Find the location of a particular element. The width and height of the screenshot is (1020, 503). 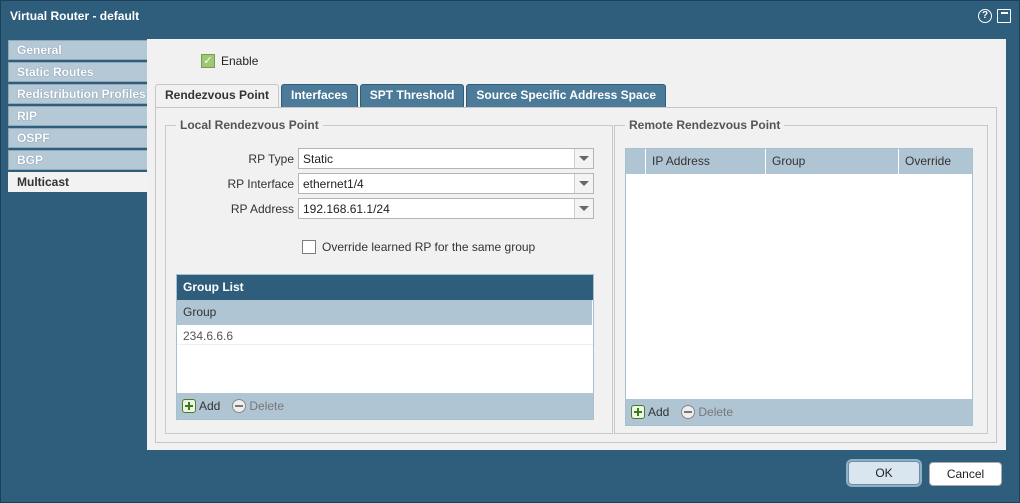

nav-item-ospf: OSPF is located at coordinates (77, 138).